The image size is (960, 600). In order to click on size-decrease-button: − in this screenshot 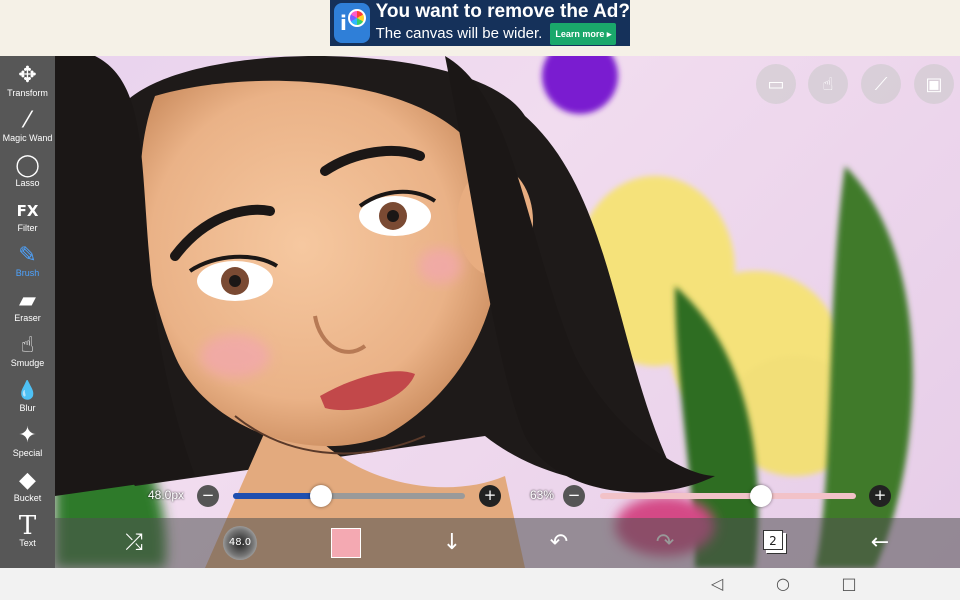, I will do `click(208, 496)`.